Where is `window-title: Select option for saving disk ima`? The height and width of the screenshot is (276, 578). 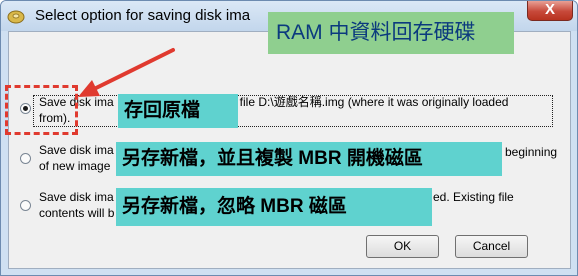 window-title: Select option for saving disk ima is located at coordinates (143, 15).